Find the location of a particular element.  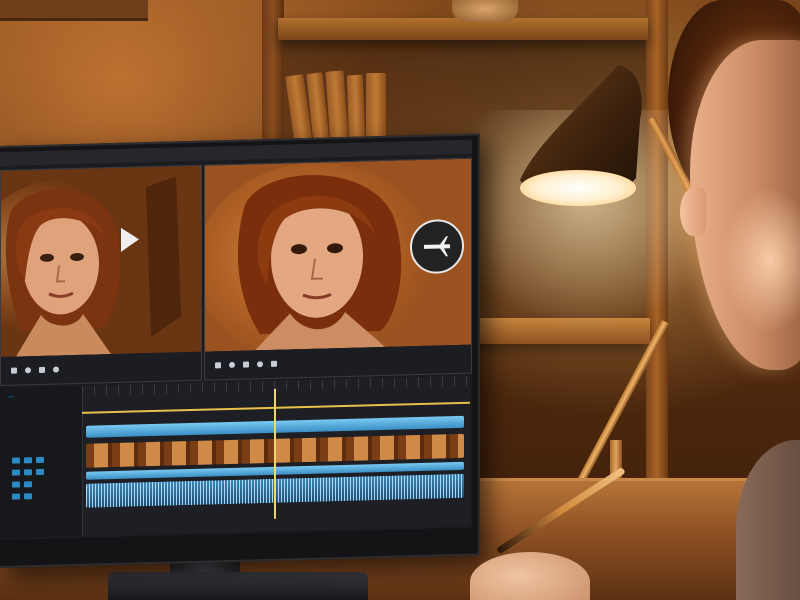

program-transport-controls is located at coordinates (338, 362).